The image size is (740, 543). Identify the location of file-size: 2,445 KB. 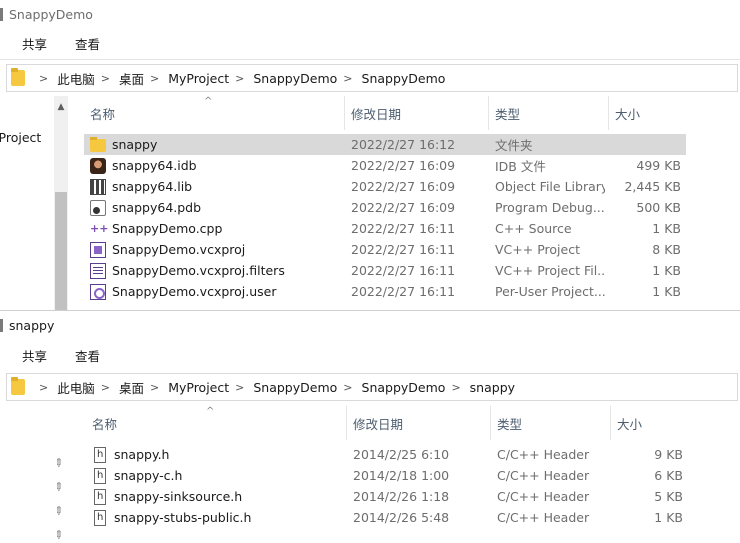
(652, 186).